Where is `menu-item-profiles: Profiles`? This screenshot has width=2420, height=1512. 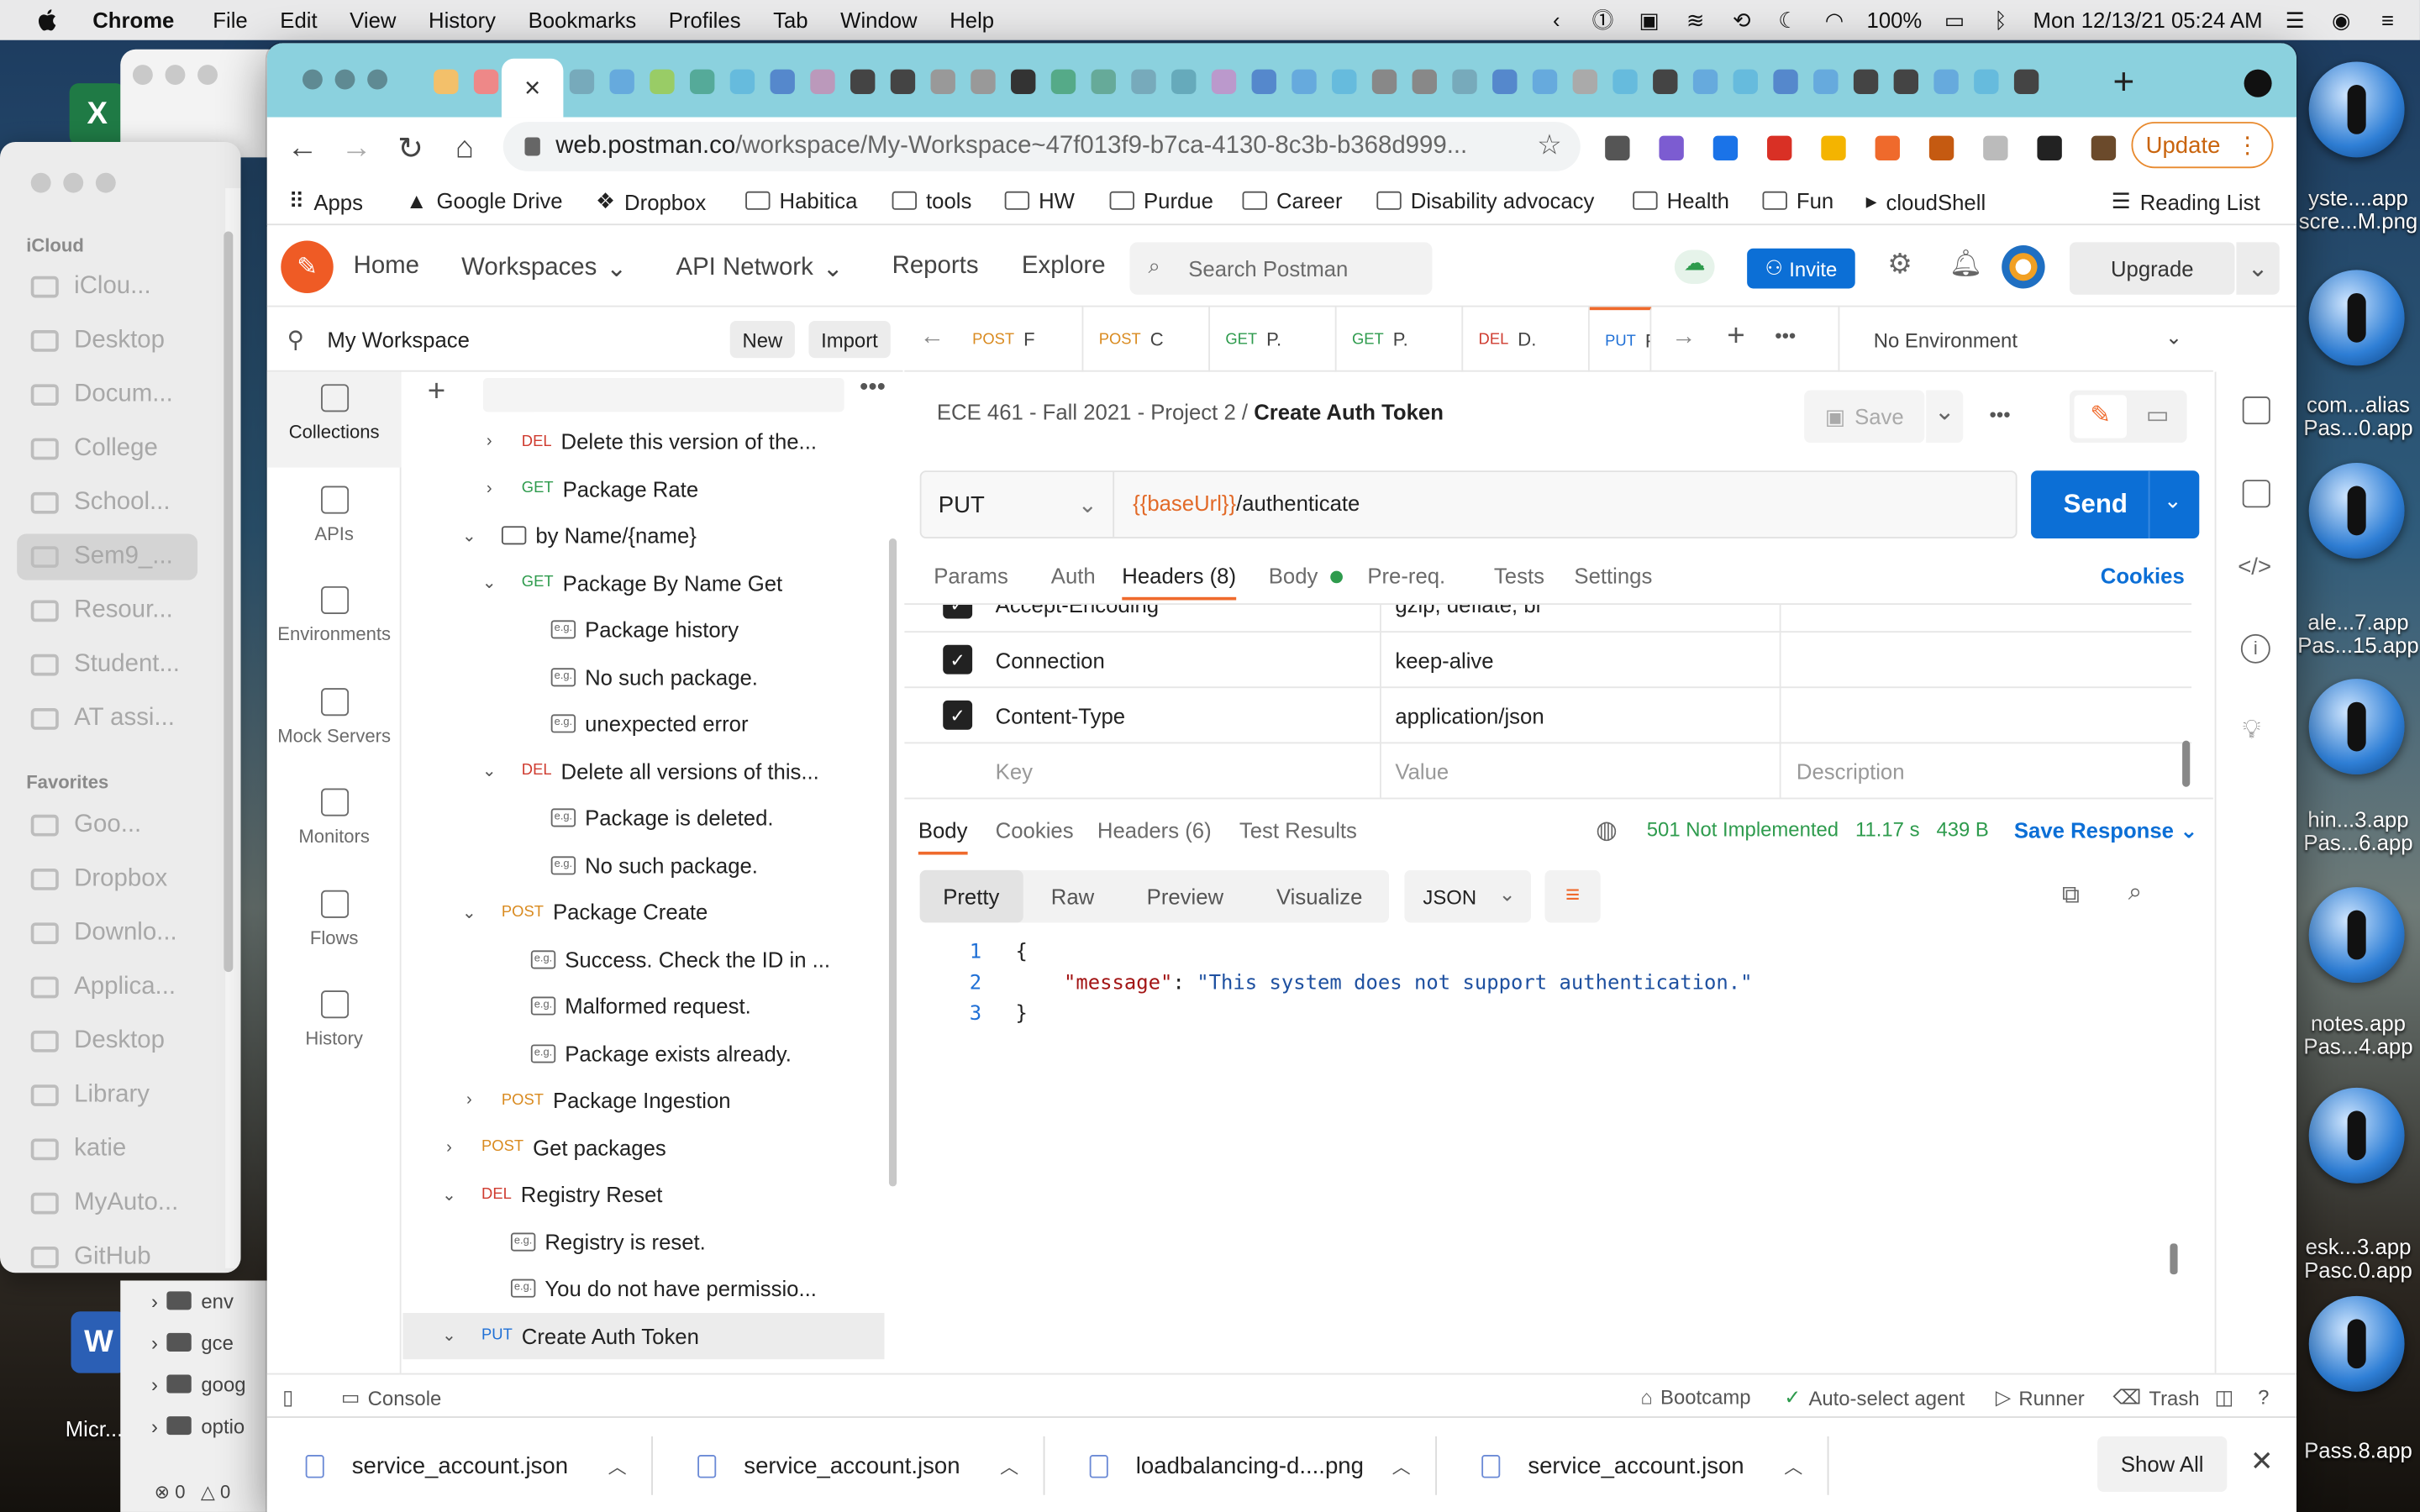 menu-item-profiles: Profiles is located at coordinates (705, 20).